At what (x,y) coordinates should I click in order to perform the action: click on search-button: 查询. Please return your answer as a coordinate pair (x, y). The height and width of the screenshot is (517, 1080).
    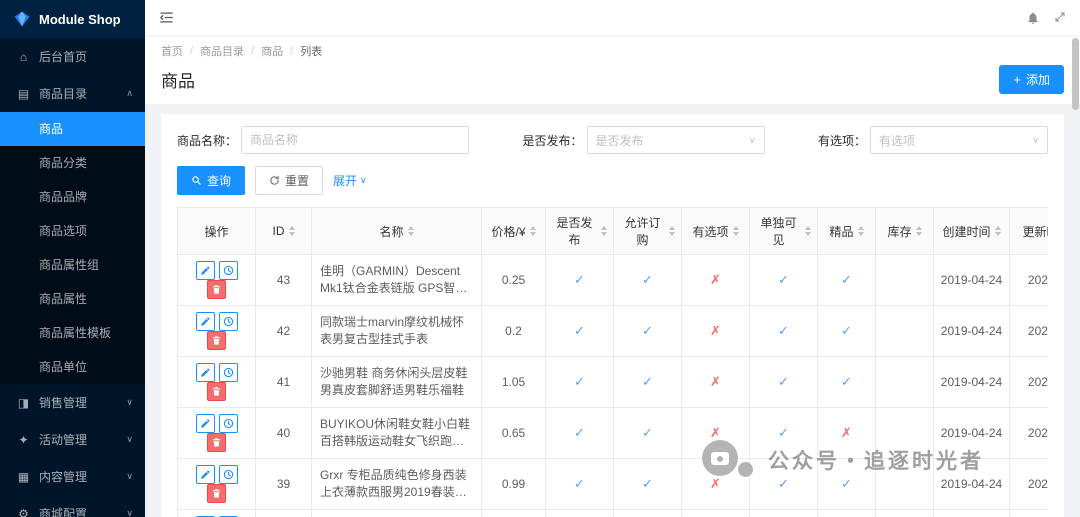
    Looking at the image, I should click on (211, 180).